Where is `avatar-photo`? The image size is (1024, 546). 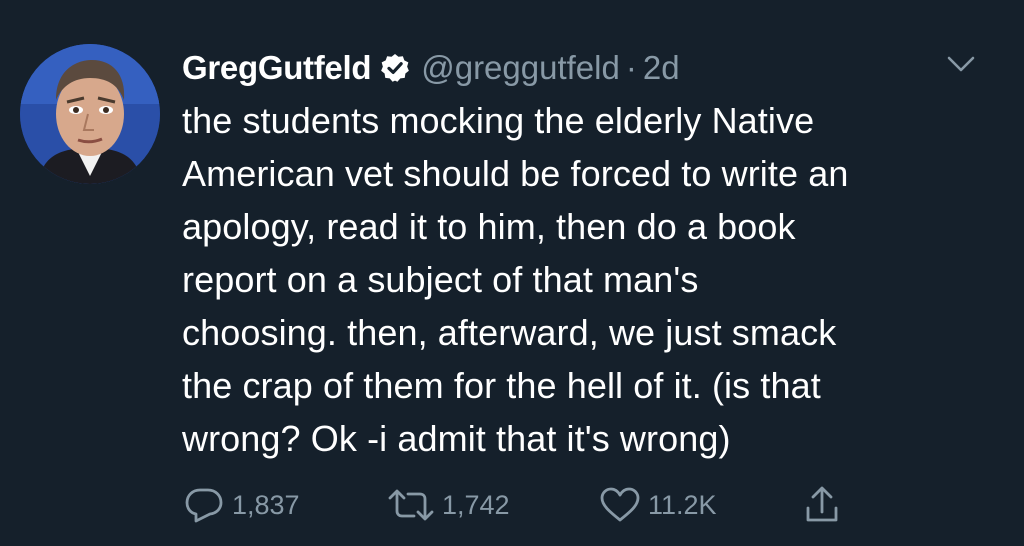 avatar-photo is located at coordinates (90, 114).